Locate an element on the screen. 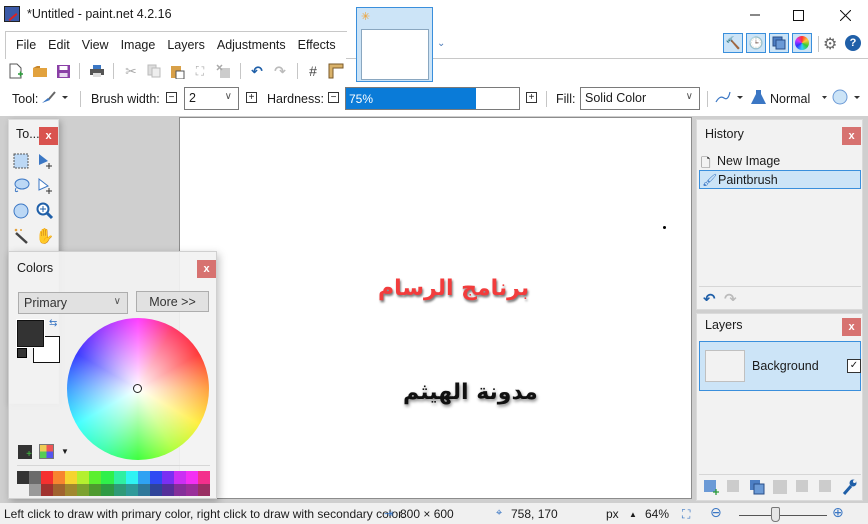 The height and width of the screenshot is (524, 868). rectangle-select-tool is located at coordinates (21, 161).